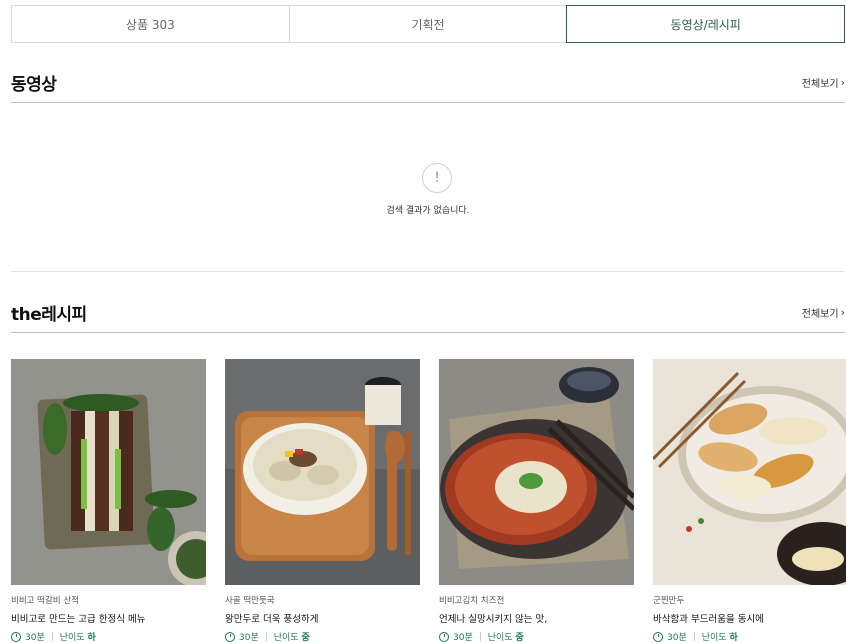 This screenshot has width=846, height=643. Describe the element at coordinates (49, 315) in the screenshot. I see `recipe-section-title: the레시피` at that location.